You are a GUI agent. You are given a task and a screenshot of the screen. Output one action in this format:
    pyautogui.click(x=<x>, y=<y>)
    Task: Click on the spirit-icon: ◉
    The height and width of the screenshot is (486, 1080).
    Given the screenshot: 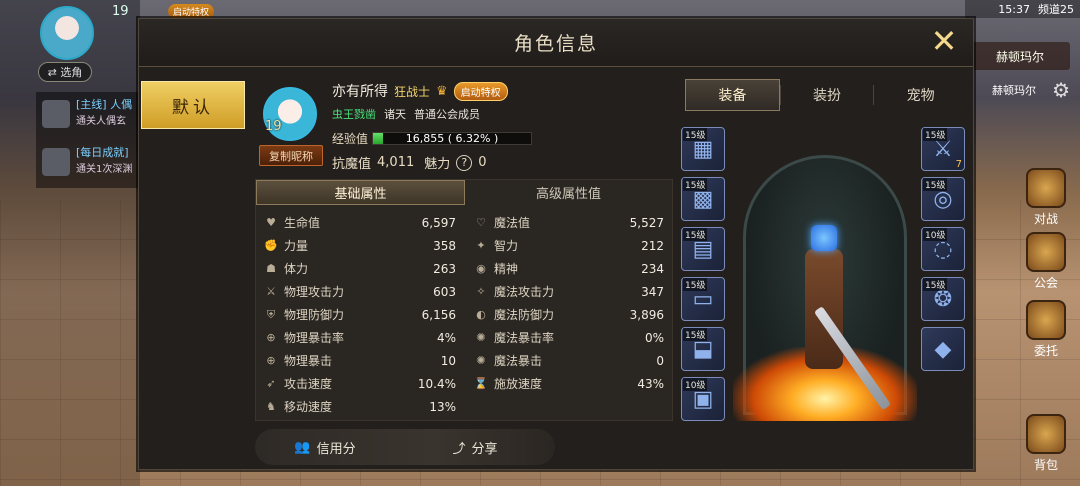 What is the action you would take?
    pyautogui.click(x=481, y=268)
    